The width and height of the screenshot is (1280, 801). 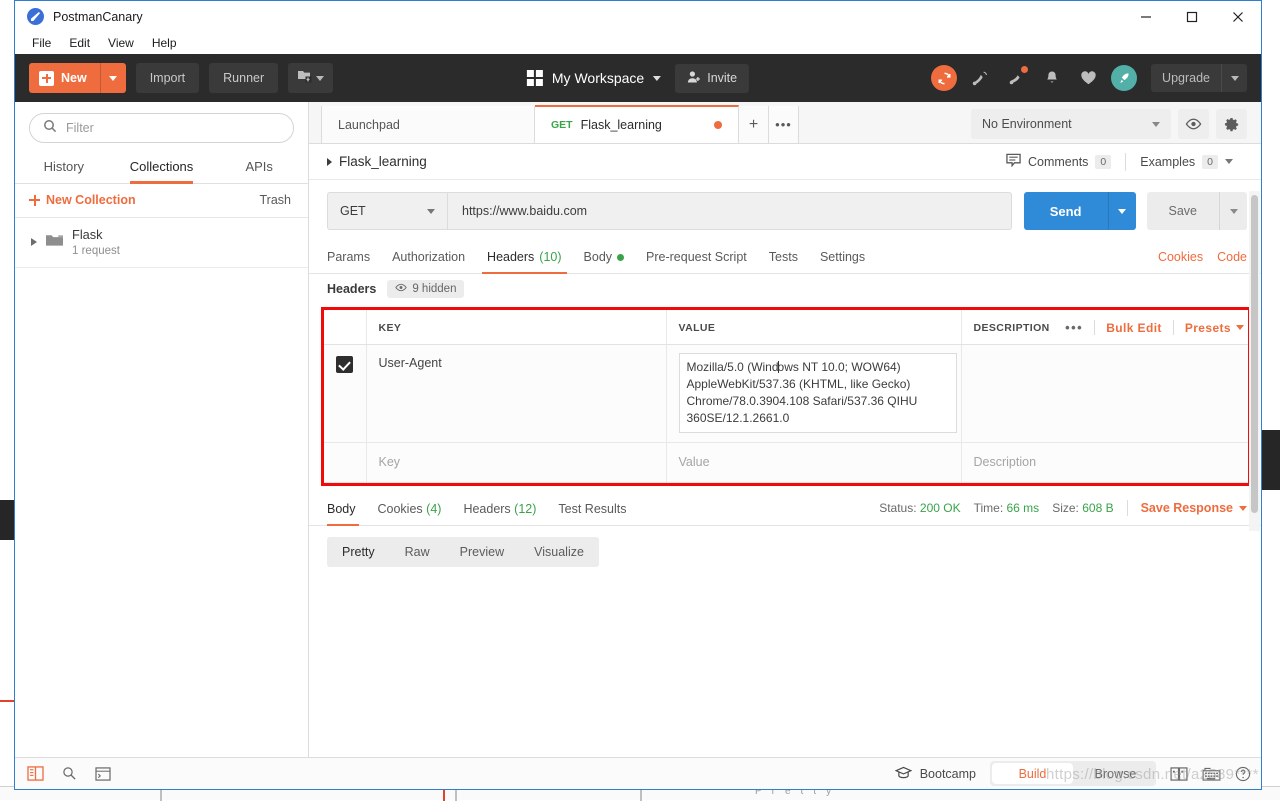 What do you see at coordinates (358, 552) in the screenshot?
I see `format-pretty: Pretty` at bounding box center [358, 552].